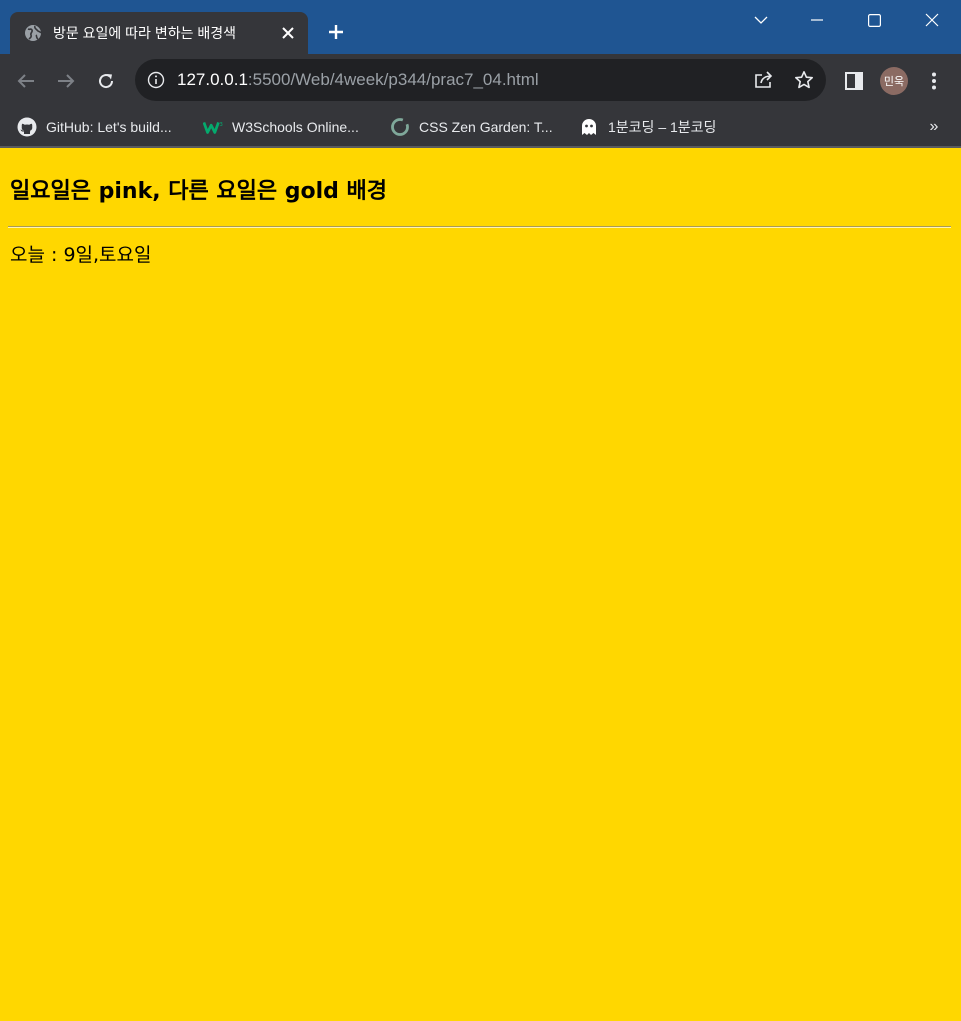 Image resolution: width=961 pixels, height=1021 pixels. I want to click on reload-icon, so click(106, 81).